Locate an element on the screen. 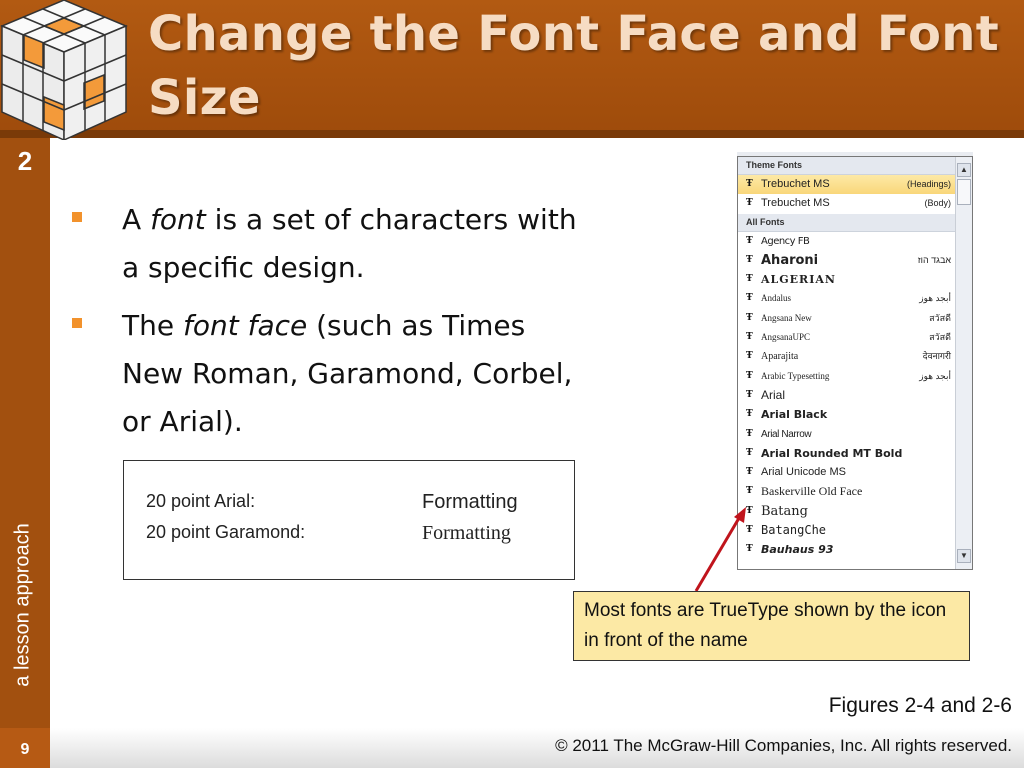 Image resolution: width=1024 pixels, height=772 pixels. font-name: Aharoni is located at coordinates (790, 260).